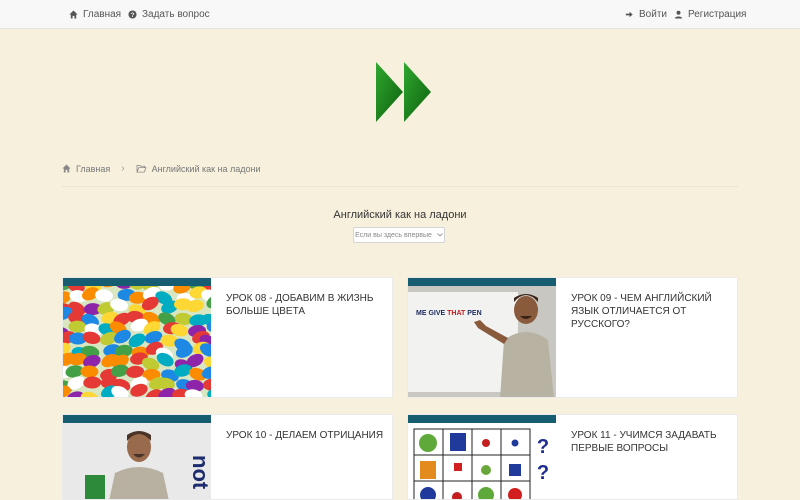  Describe the element at coordinates (102, 14) in the screenshot. I see `nav-home-label: Главная` at that location.